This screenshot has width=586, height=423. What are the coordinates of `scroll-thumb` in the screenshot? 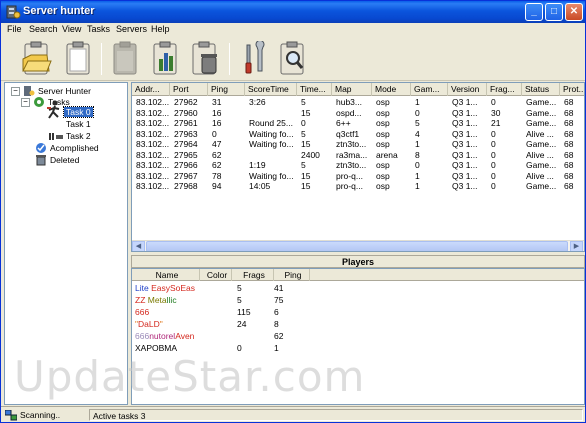 It's located at (357, 246).